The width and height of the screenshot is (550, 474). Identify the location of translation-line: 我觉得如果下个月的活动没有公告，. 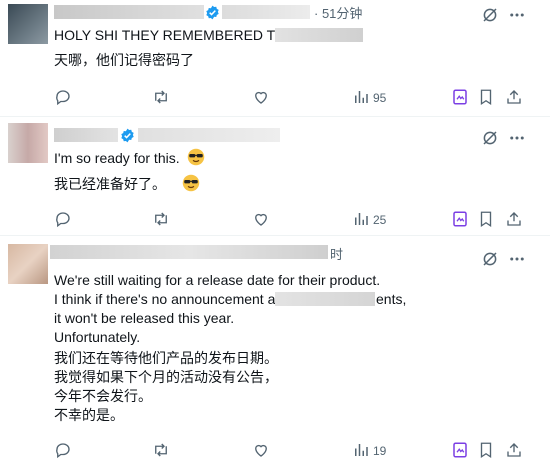
(166, 377).